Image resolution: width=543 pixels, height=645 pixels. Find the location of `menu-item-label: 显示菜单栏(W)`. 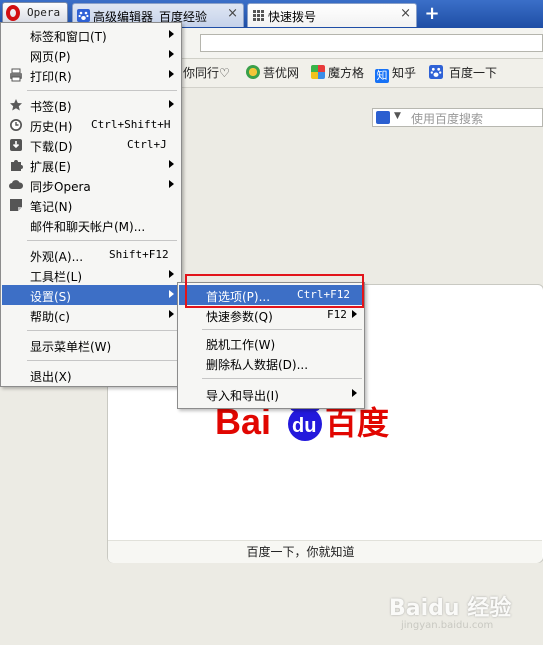

menu-item-label: 显示菜单栏(W) is located at coordinates (71, 347).